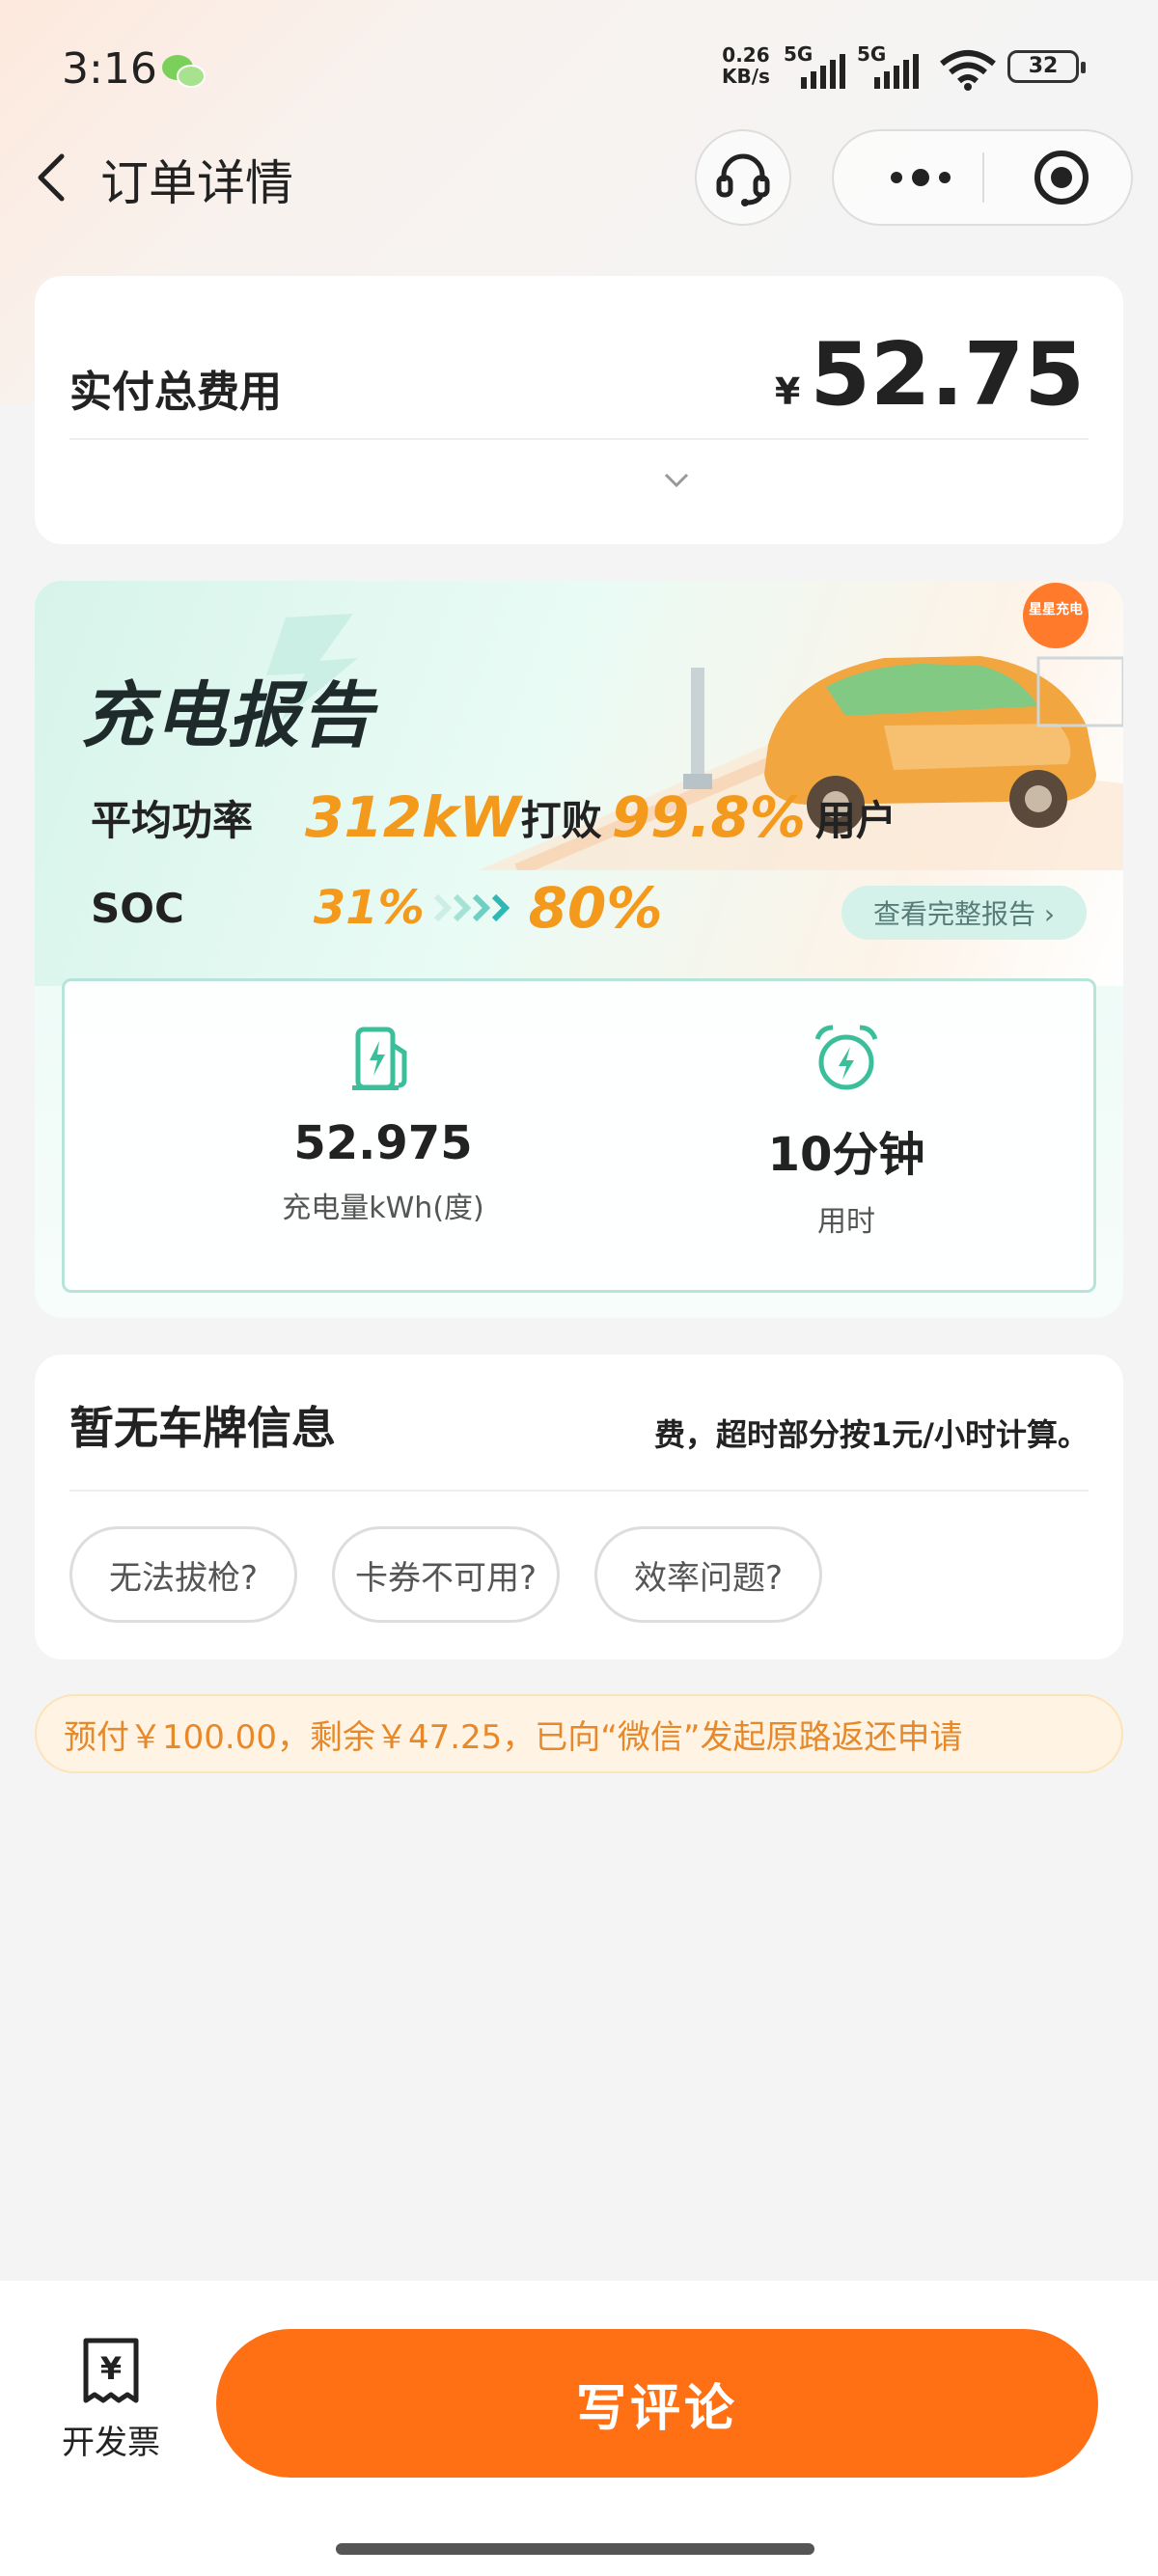 The height and width of the screenshot is (2576, 1158). What do you see at coordinates (871, 1435) in the screenshot?
I see `overtime-notice: 费，超时部分按1元/小时计算。` at bounding box center [871, 1435].